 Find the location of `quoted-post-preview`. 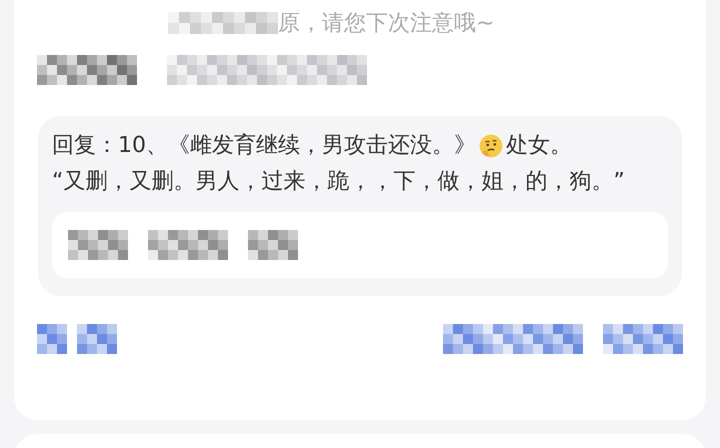

quoted-post-preview is located at coordinates (360, 245).